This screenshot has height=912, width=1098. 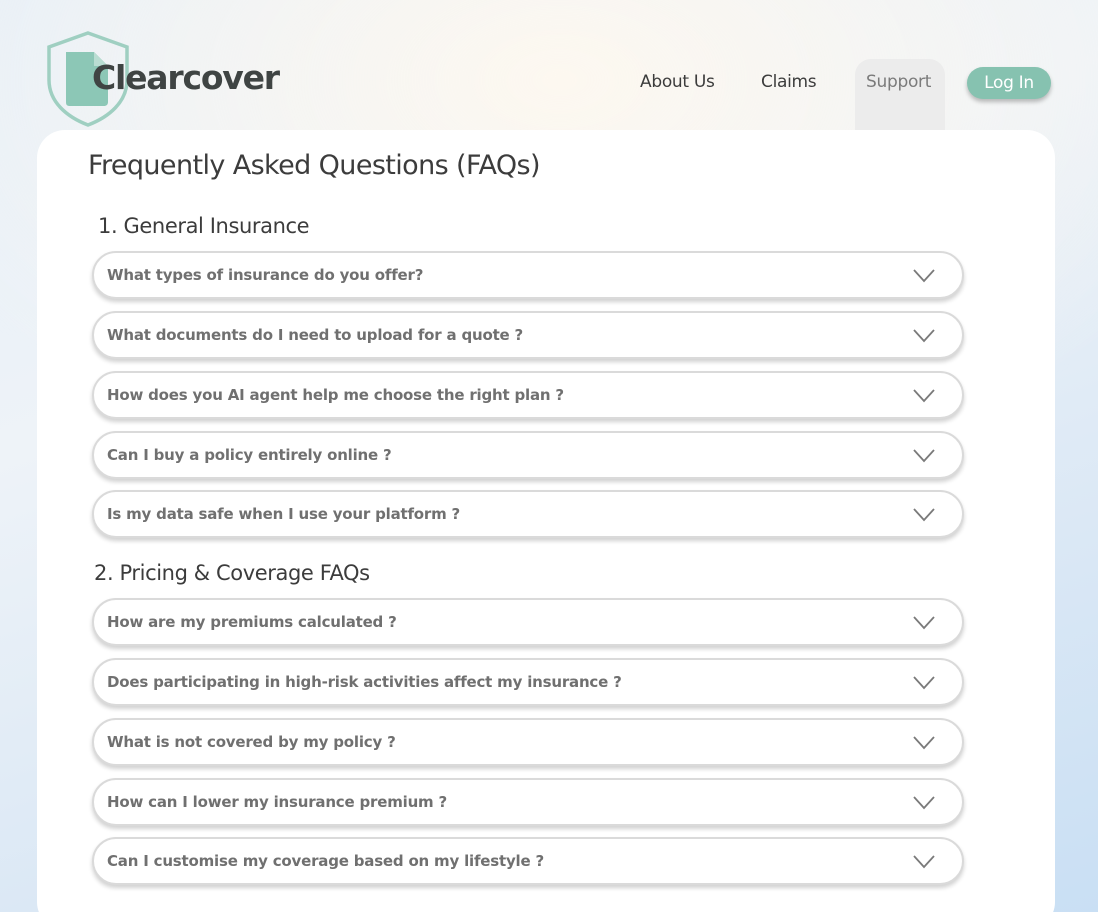 What do you see at coordinates (528, 455) in the screenshot?
I see `faq-item: Can I buy a policy entirely online ?` at bounding box center [528, 455].